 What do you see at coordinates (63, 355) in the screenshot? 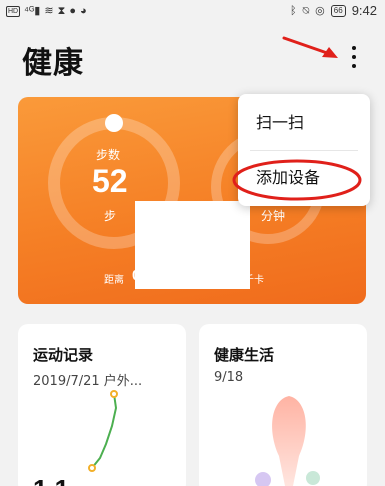
I see `exercise-card-title: 运动记录` at bounding box center [63, 355].